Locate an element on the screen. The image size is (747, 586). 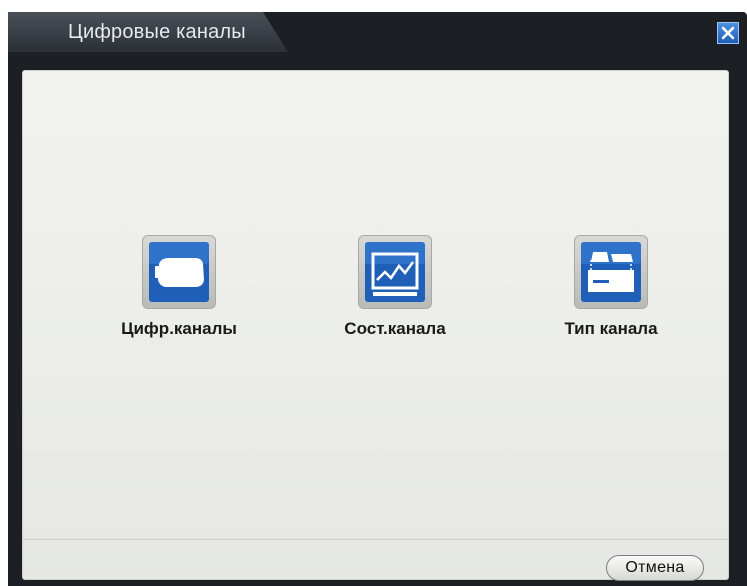
title-bar: Цифровые каналы is located at coordinates (377, 37).